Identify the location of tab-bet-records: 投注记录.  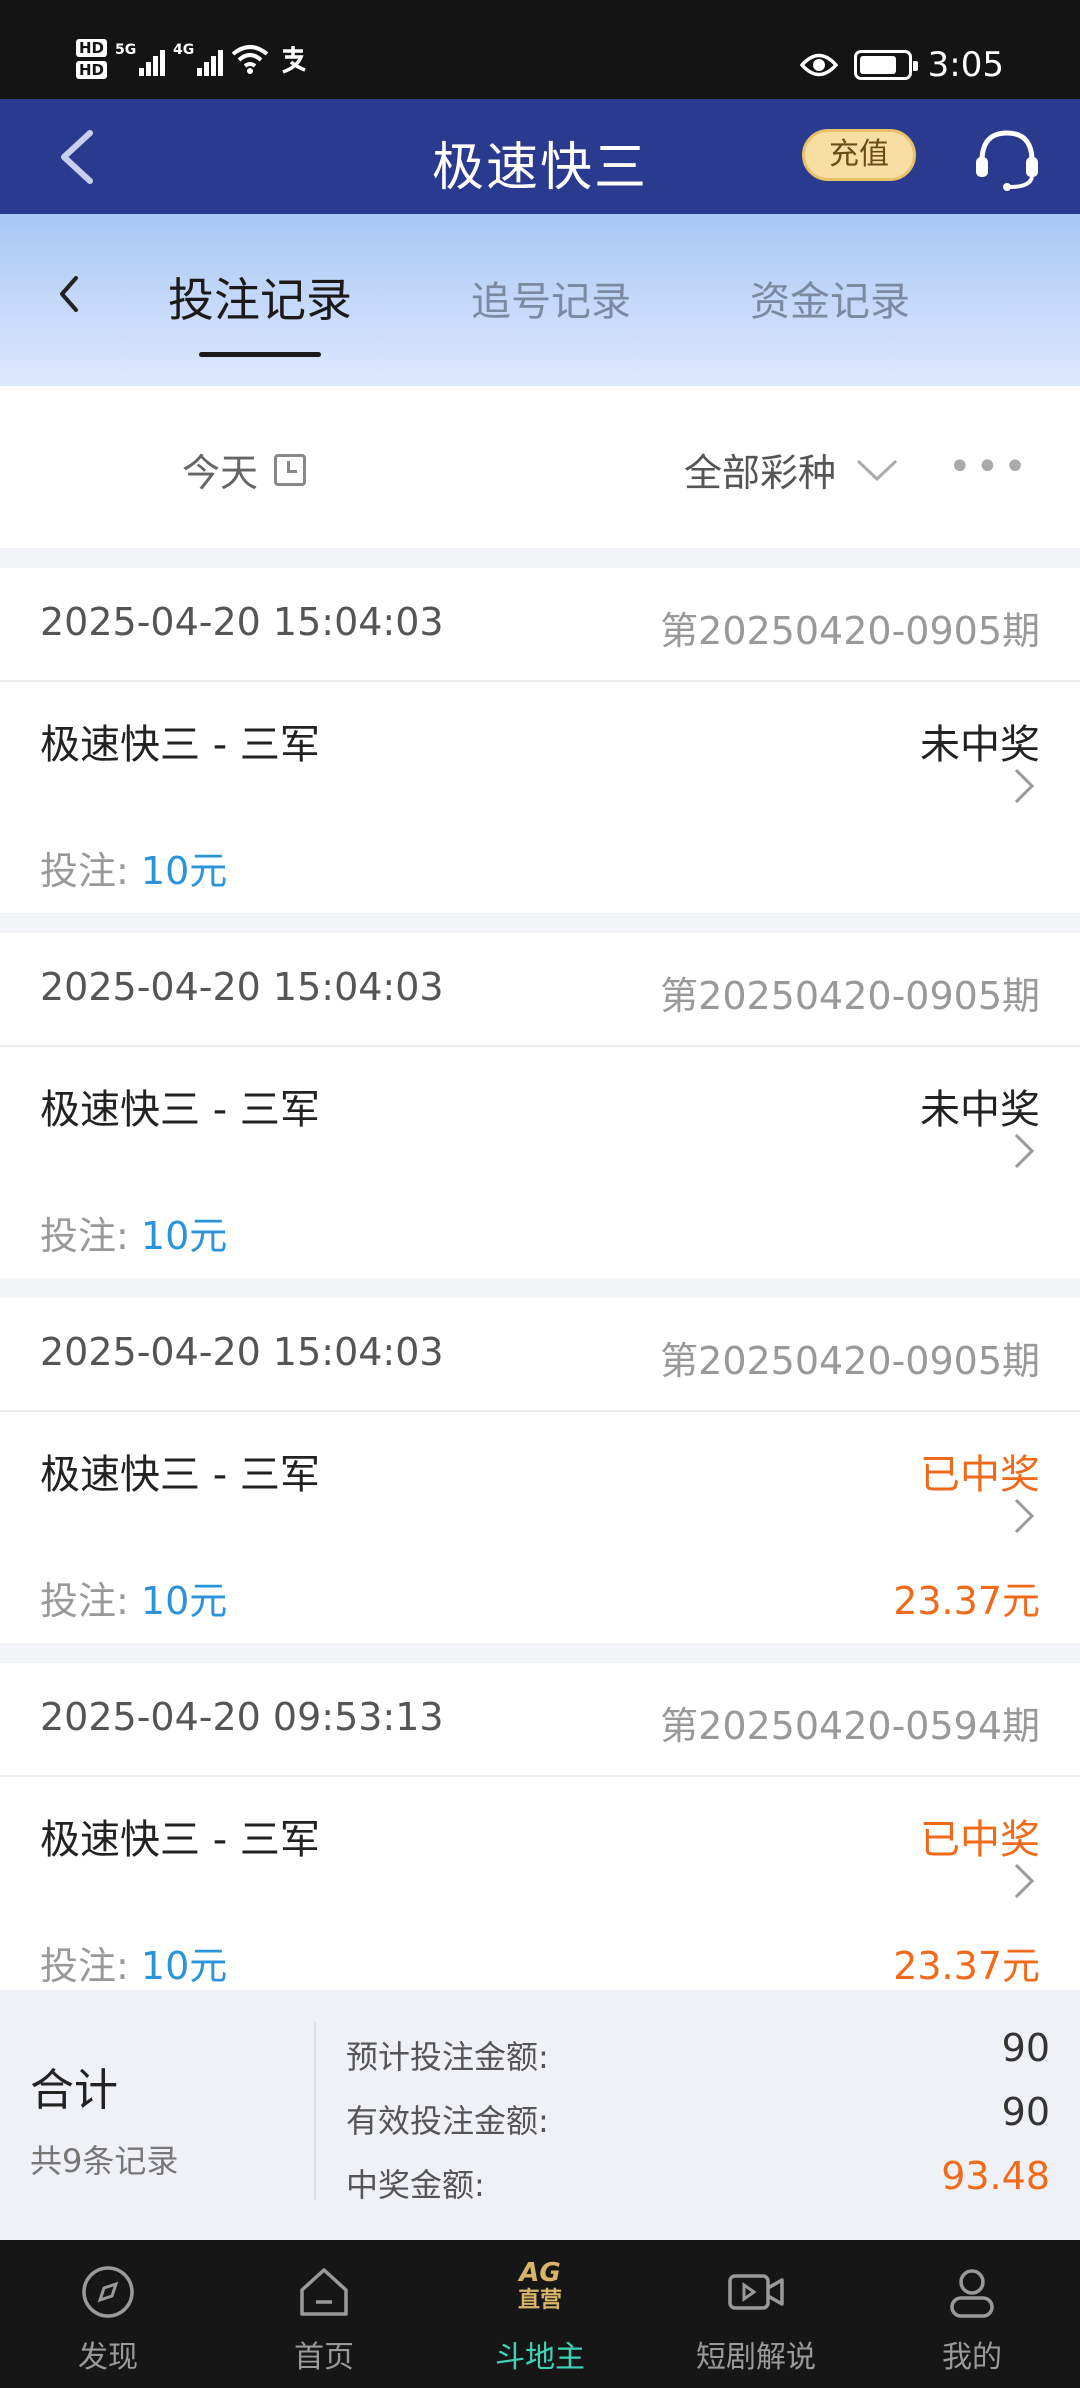
(260, 297).